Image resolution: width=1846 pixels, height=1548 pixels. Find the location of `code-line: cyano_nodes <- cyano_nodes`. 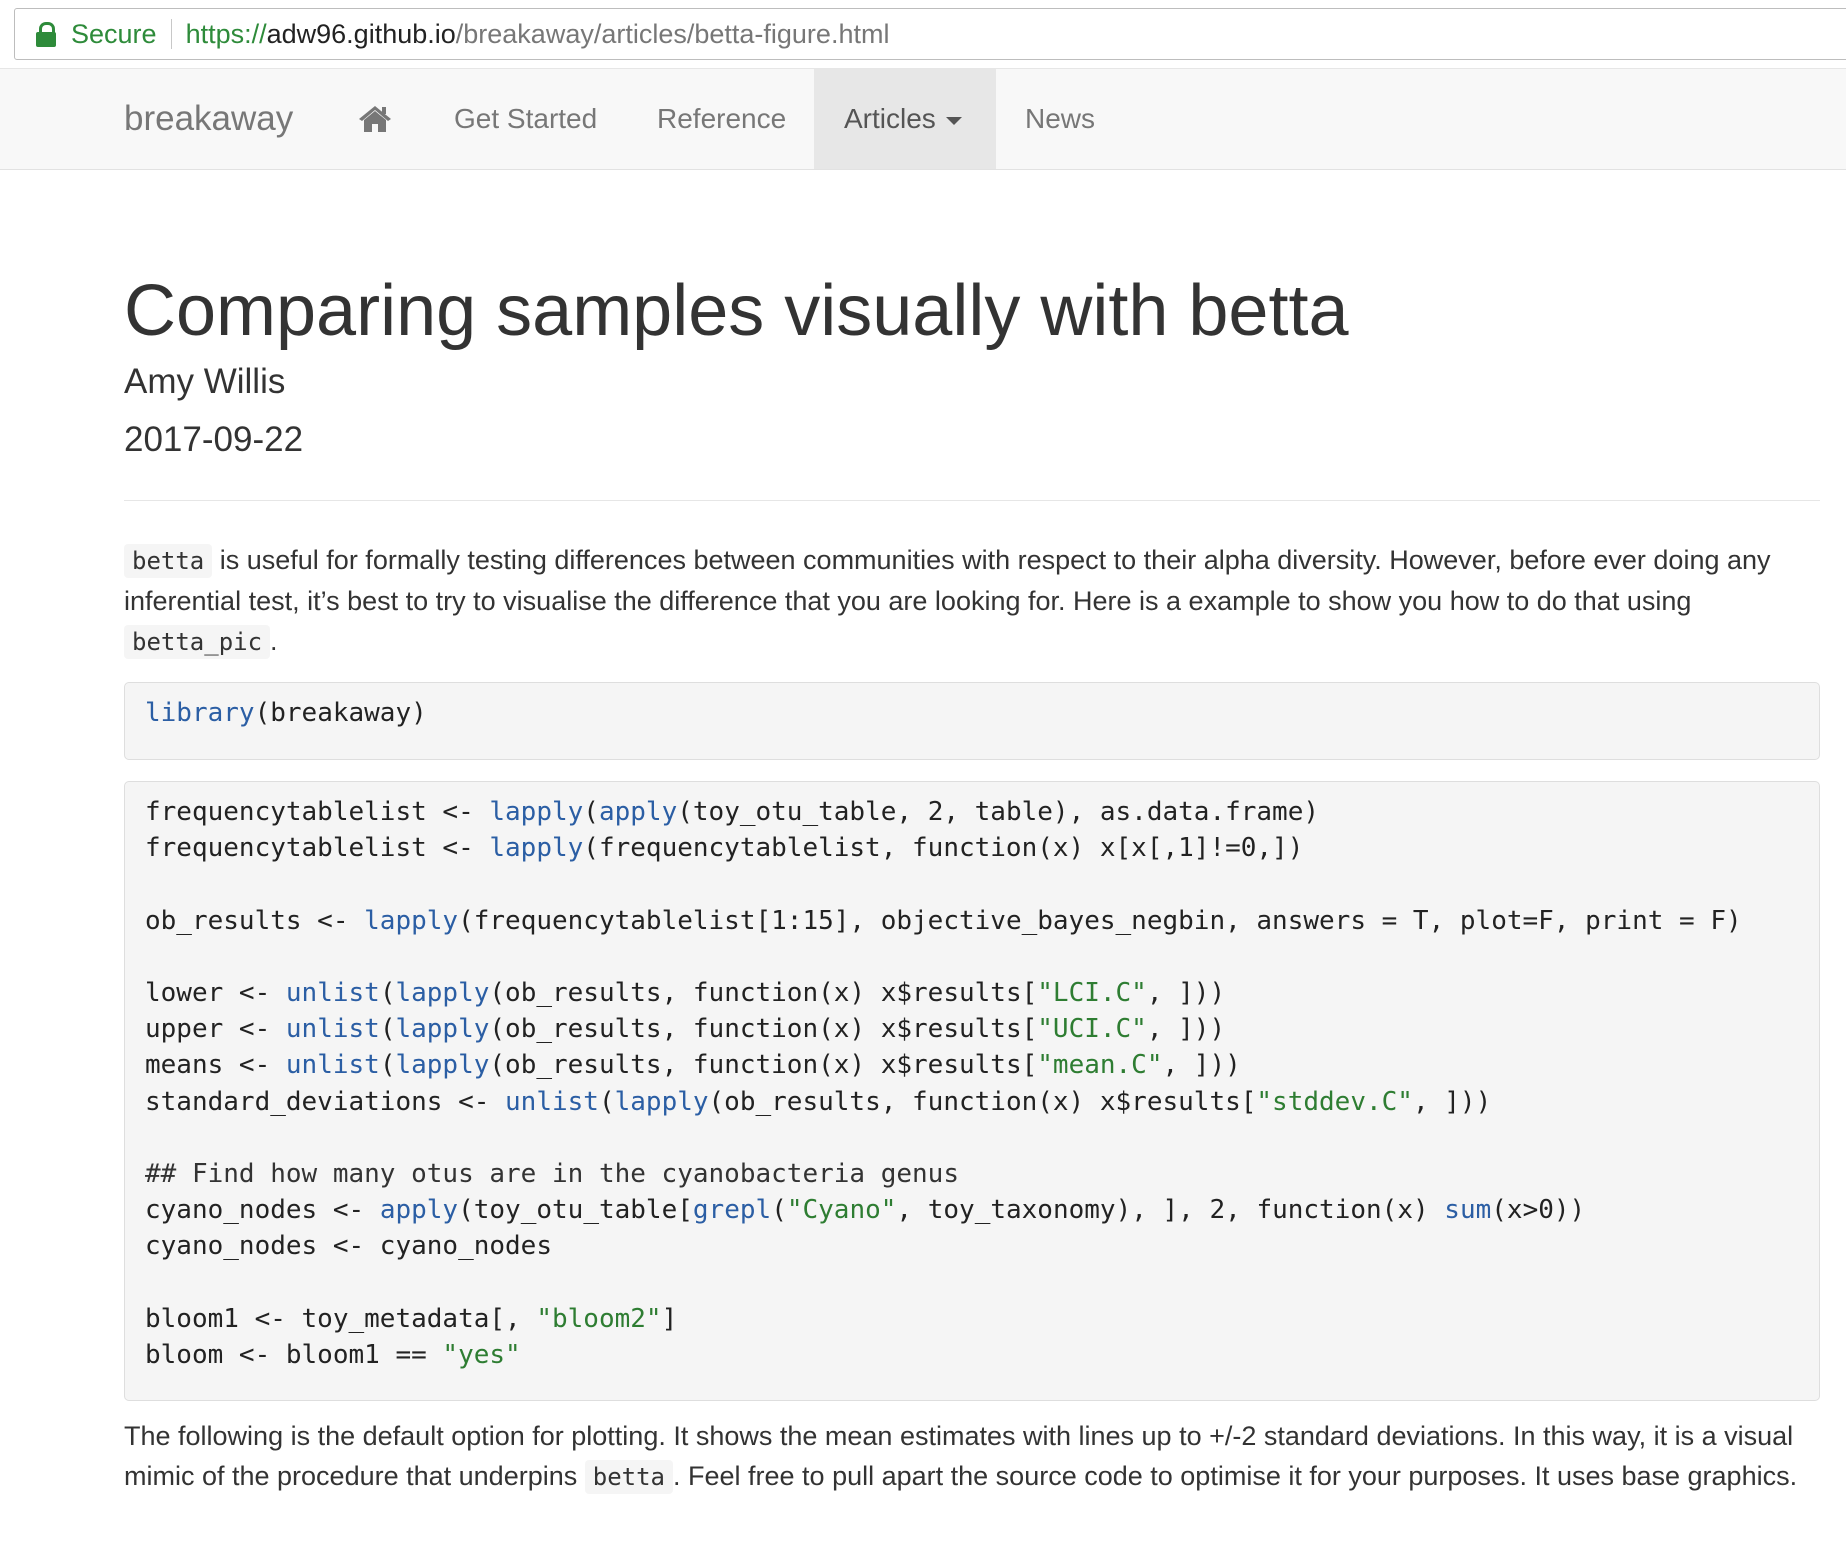

code-line: cyano_nodes <- cyano_nodes is located at coordinates (348, 1246).